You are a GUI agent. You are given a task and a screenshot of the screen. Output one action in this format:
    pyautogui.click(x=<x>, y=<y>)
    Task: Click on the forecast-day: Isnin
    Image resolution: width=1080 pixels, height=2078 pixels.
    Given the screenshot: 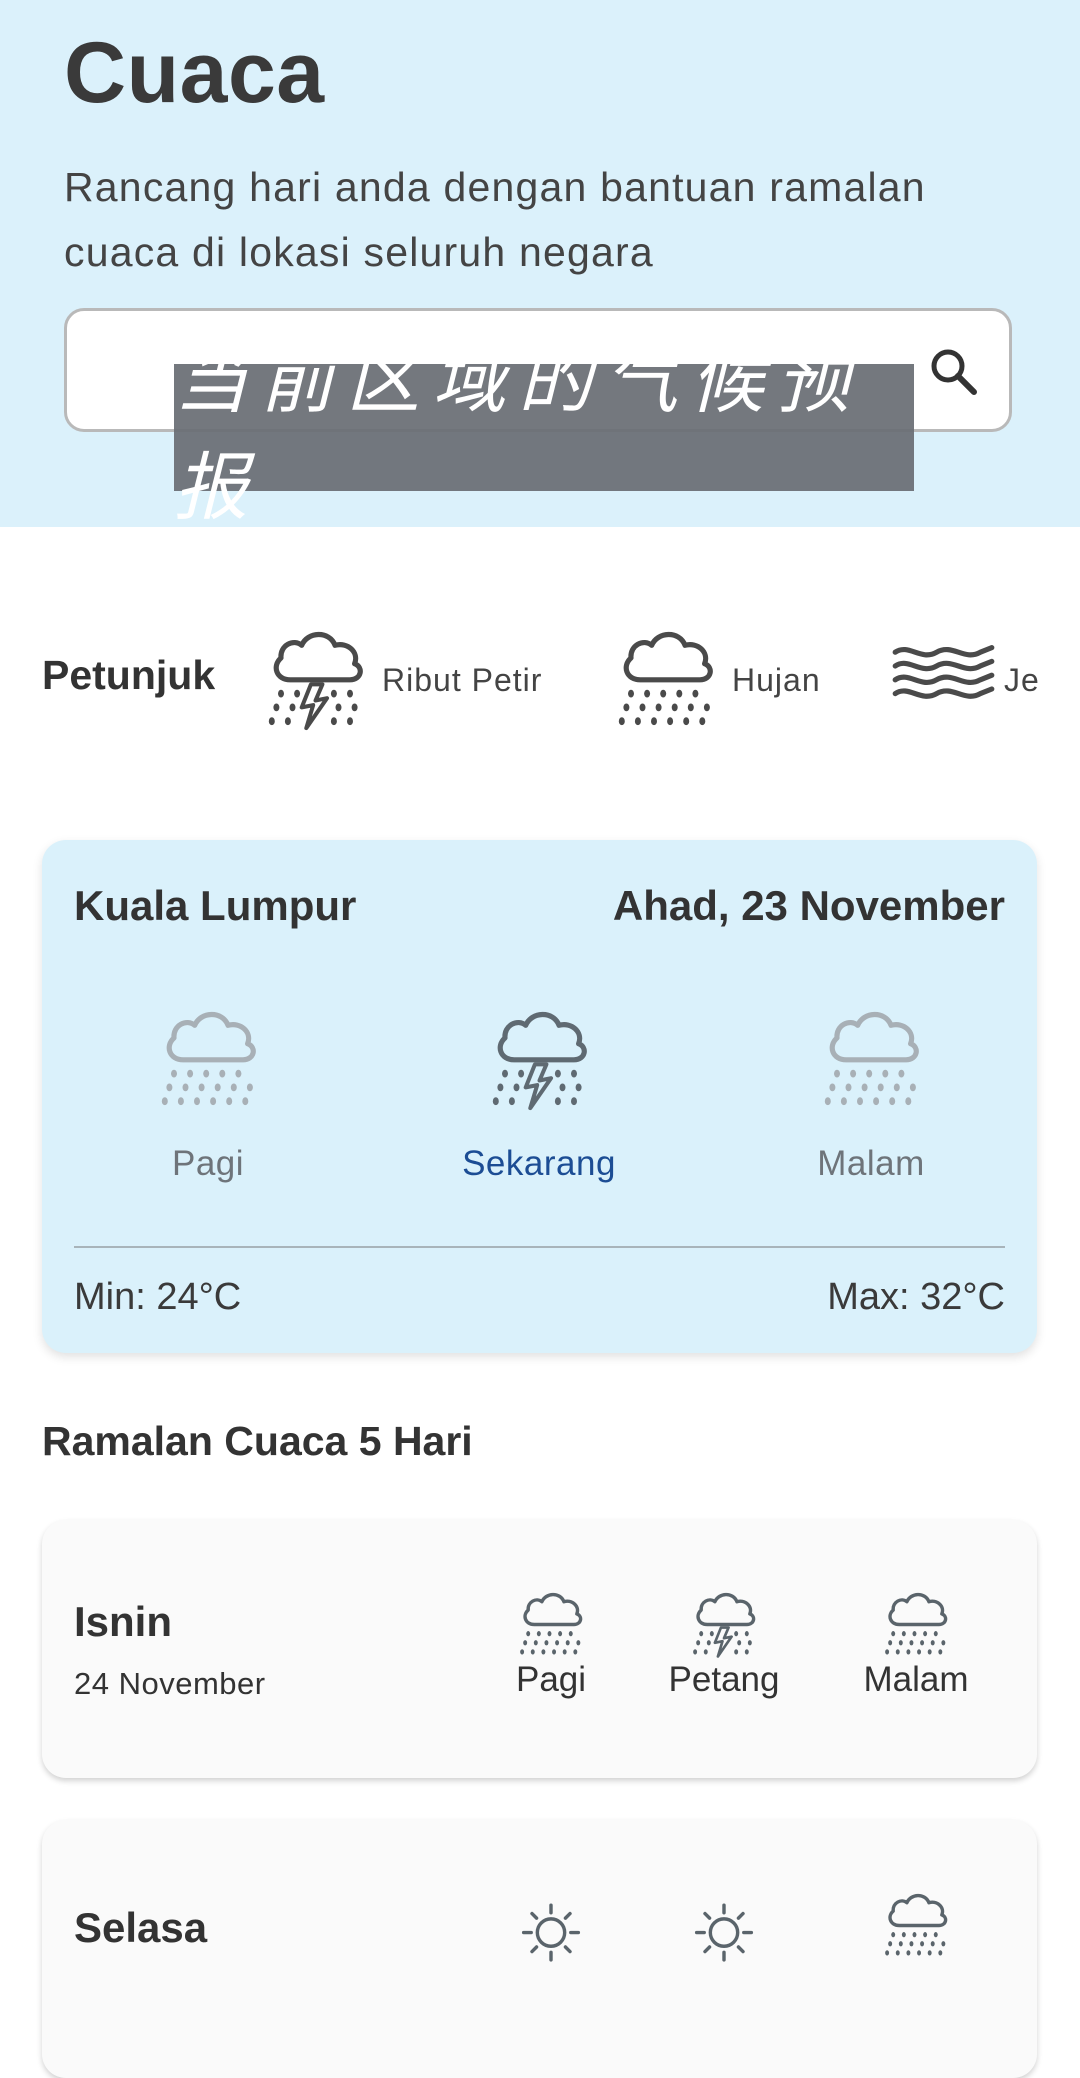 What is the action you would take?
    pyautogui.click(x=123, y=1621)
    